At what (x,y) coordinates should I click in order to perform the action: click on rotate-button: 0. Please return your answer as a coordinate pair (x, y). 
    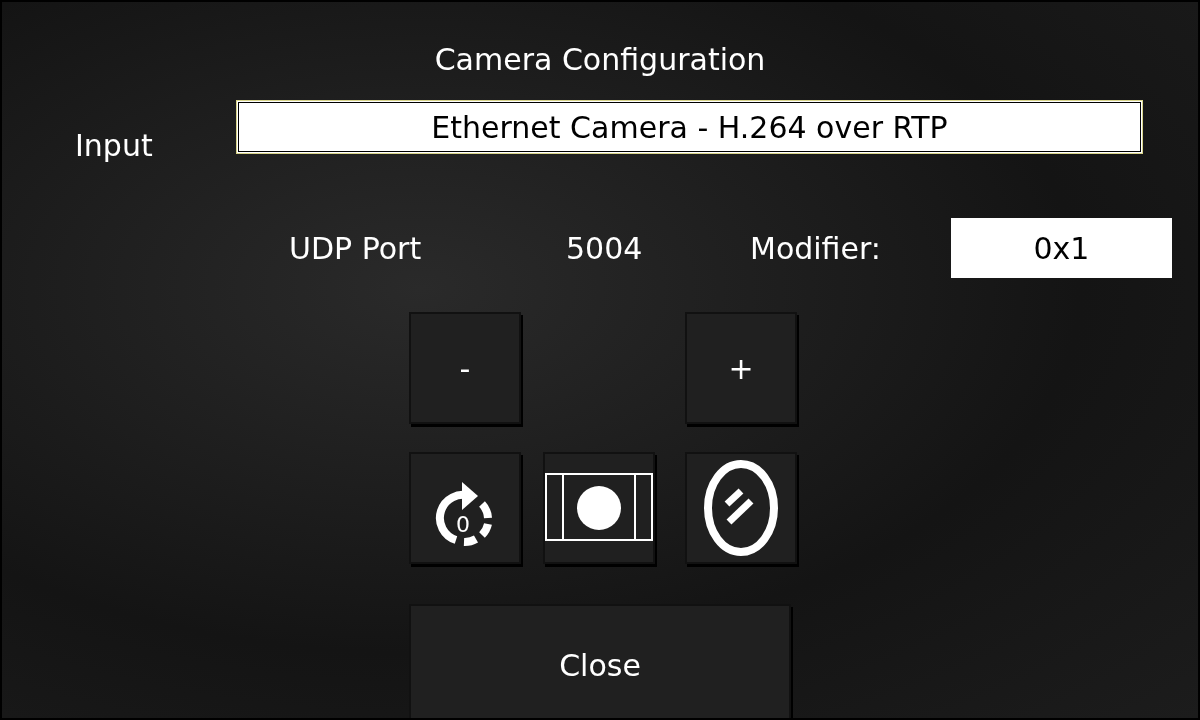
    Looking at the image, I should click on (465, 508).